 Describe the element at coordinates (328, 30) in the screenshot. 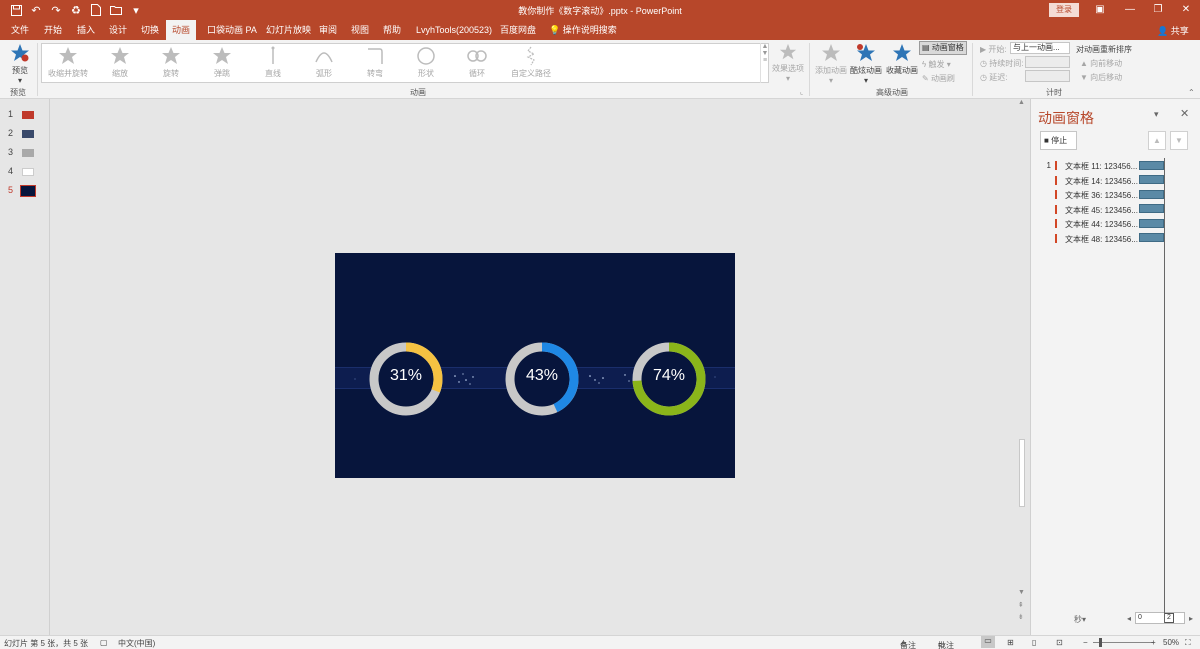

I see `tab-review: 审阅` at that location.